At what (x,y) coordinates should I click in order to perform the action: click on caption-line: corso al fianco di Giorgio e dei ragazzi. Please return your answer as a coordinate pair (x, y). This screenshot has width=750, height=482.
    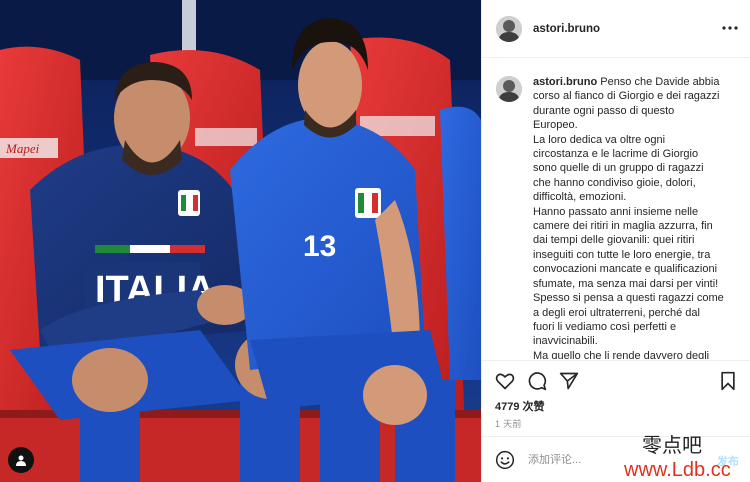
    Looking at the image, I should click on (626, 96).